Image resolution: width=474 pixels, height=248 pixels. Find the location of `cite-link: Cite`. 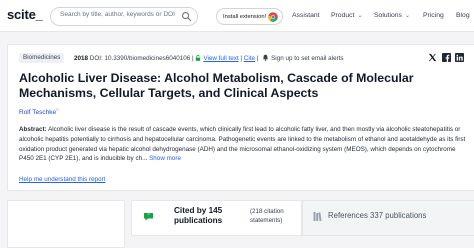

cite-link: Cite is located at coordinates (249, 58).